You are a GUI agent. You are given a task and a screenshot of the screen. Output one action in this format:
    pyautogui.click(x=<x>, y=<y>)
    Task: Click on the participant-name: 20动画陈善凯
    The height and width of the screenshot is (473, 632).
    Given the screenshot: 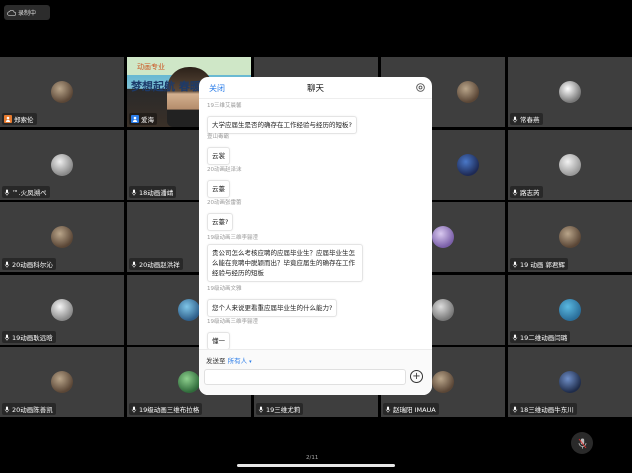 What is the action you would take?
    pyautogui.click(x=32, y=410)
    